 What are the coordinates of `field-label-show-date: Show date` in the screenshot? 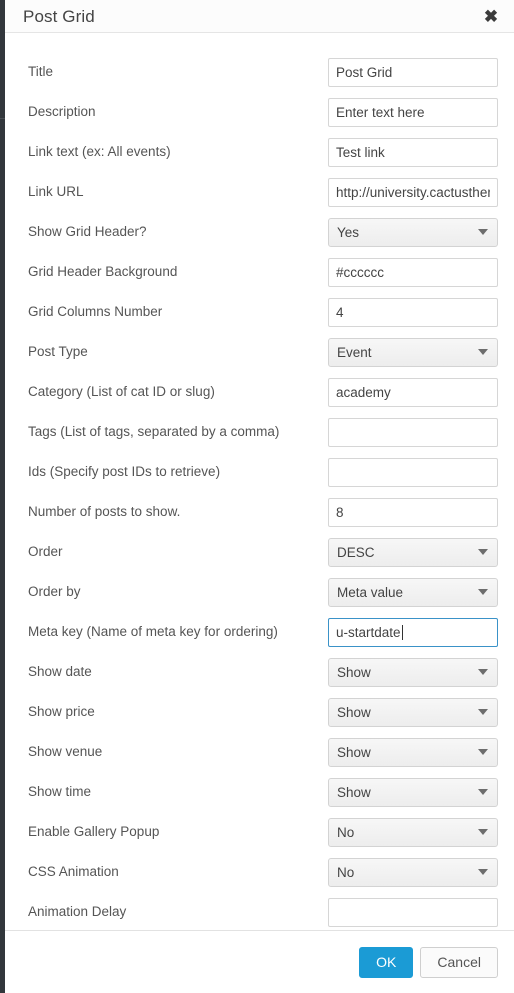 It's located at (60, 671).